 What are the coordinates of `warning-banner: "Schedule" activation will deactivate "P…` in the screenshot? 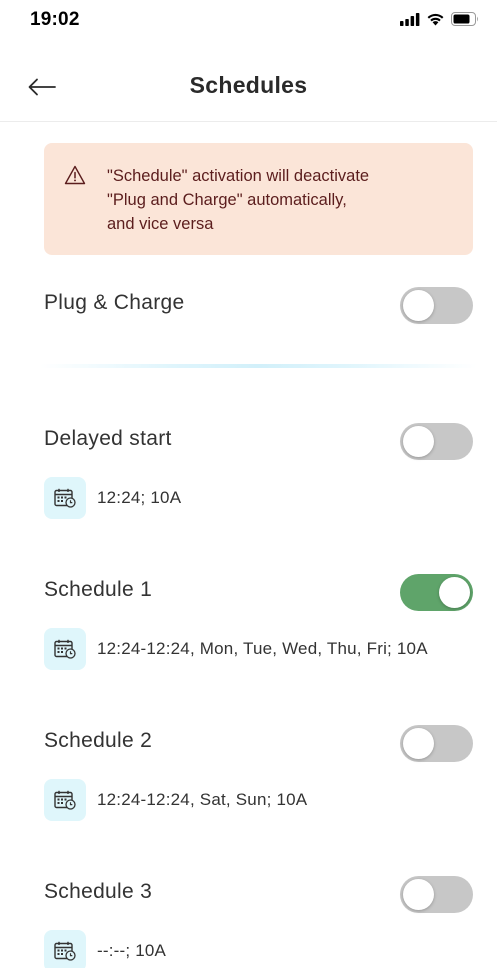 It's located at (258, 199).